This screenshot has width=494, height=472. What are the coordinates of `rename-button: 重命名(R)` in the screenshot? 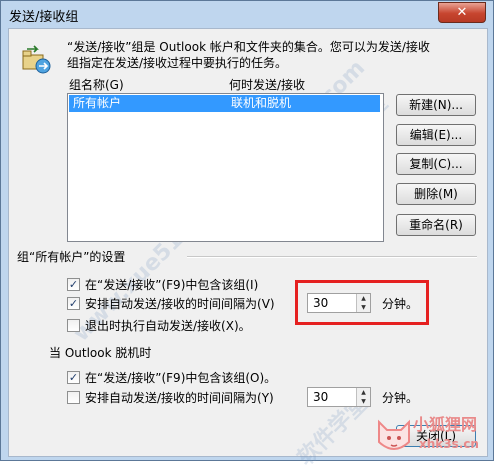 It's located at (436, 225).